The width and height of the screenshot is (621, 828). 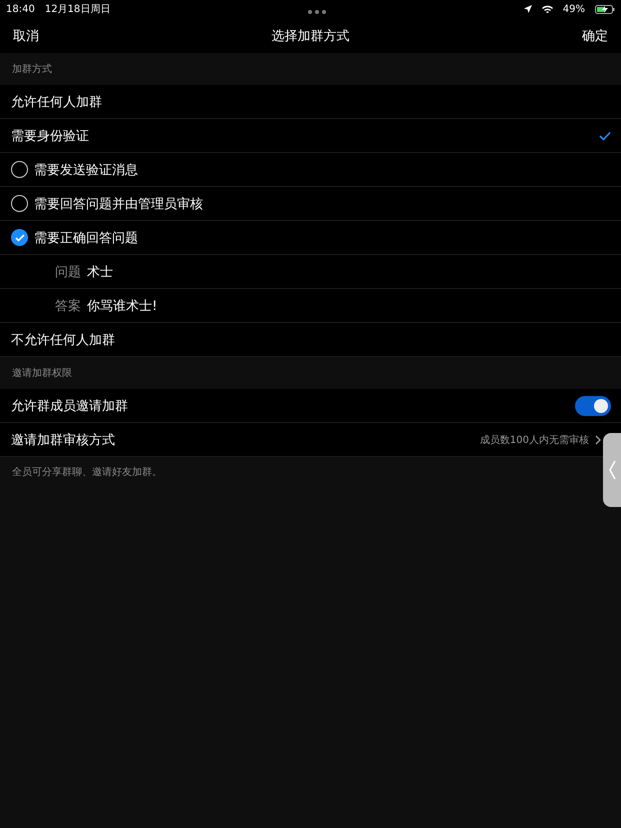 I want to click on status-date: 12月18日周日, so click(x=77, y=9).